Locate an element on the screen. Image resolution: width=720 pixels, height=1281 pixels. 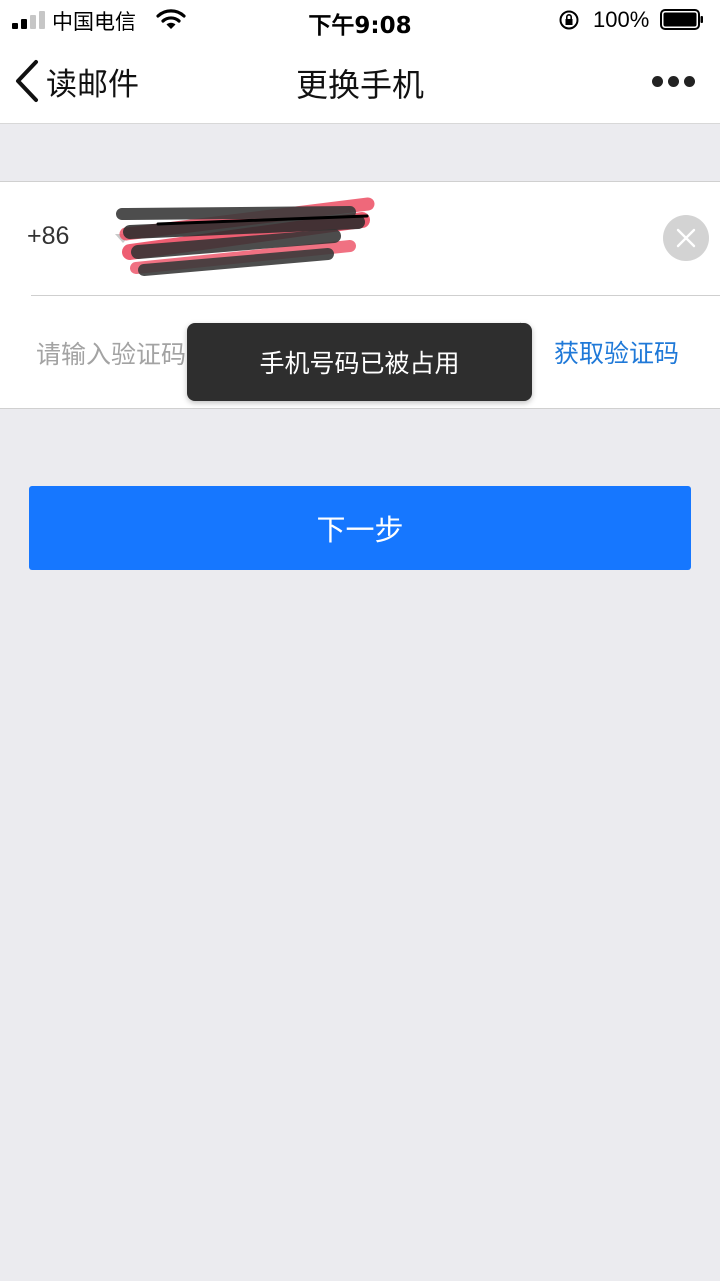
toast-message: 手机号码已被占用 is located at coordinates (359, 362).